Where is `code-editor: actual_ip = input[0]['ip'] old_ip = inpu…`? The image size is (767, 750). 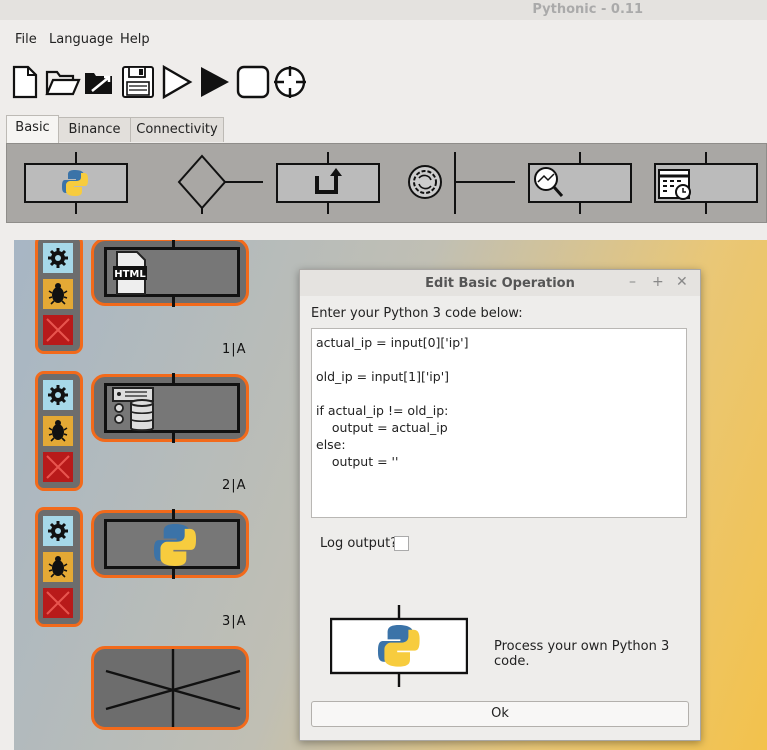 code-editor: actual_ip = input[0]['ip'] old_ip = inpu… is located at coordinates (499, 423).